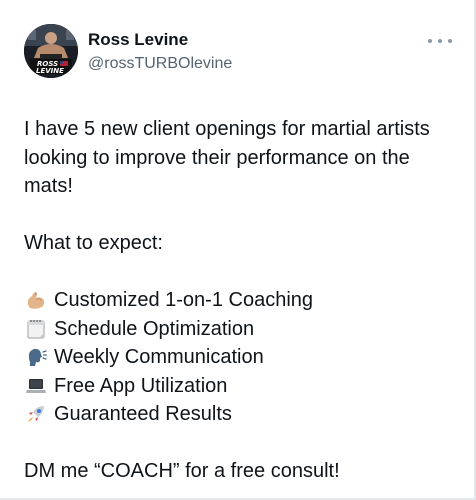 The height and width of the screenshot is (500, 476). Describe the element at coordinates (440, 41) in the screenshot. I see `more-options-icon` at that location.